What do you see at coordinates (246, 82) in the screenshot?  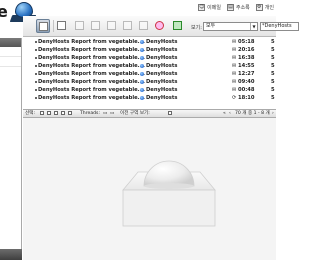 I see `message-time: 09:40` at bounding box center [246, 82].